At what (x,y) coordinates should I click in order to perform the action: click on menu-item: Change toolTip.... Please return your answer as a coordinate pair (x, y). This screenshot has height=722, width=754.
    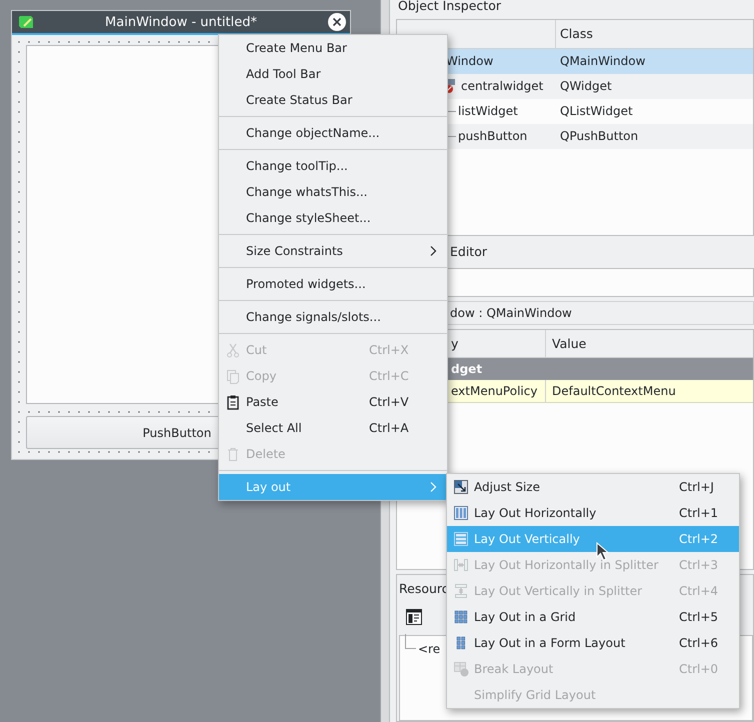
    Looking at the image, I should click on (333, 166).